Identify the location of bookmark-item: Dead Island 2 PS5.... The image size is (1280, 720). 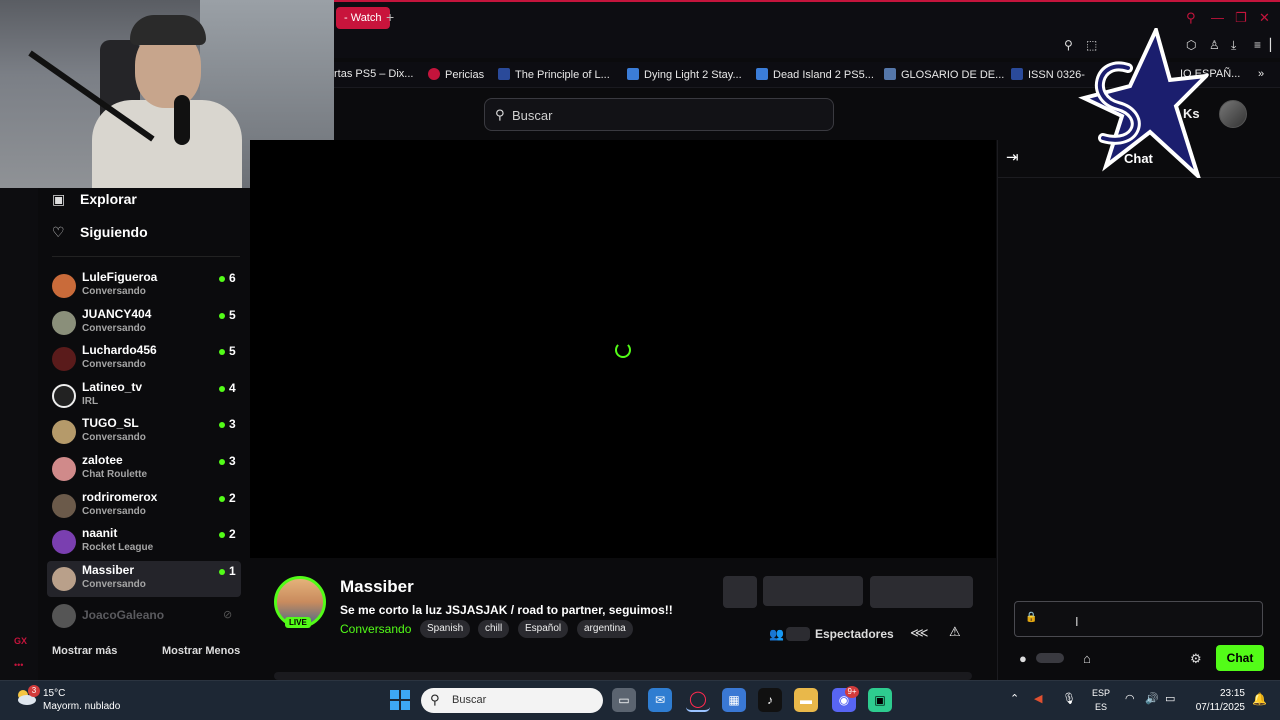
(815, 74).